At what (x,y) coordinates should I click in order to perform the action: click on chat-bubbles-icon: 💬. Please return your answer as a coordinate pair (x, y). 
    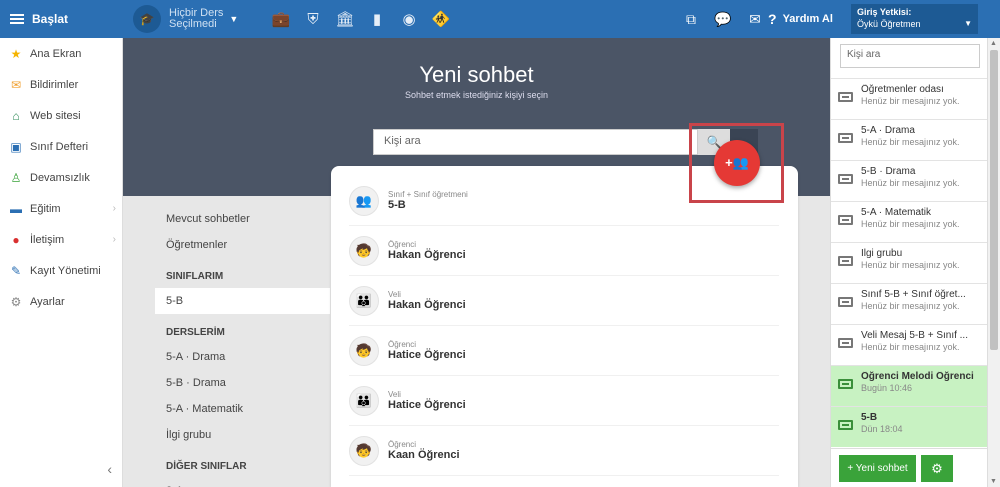
    Looking at the image, I should click on (723, 19).